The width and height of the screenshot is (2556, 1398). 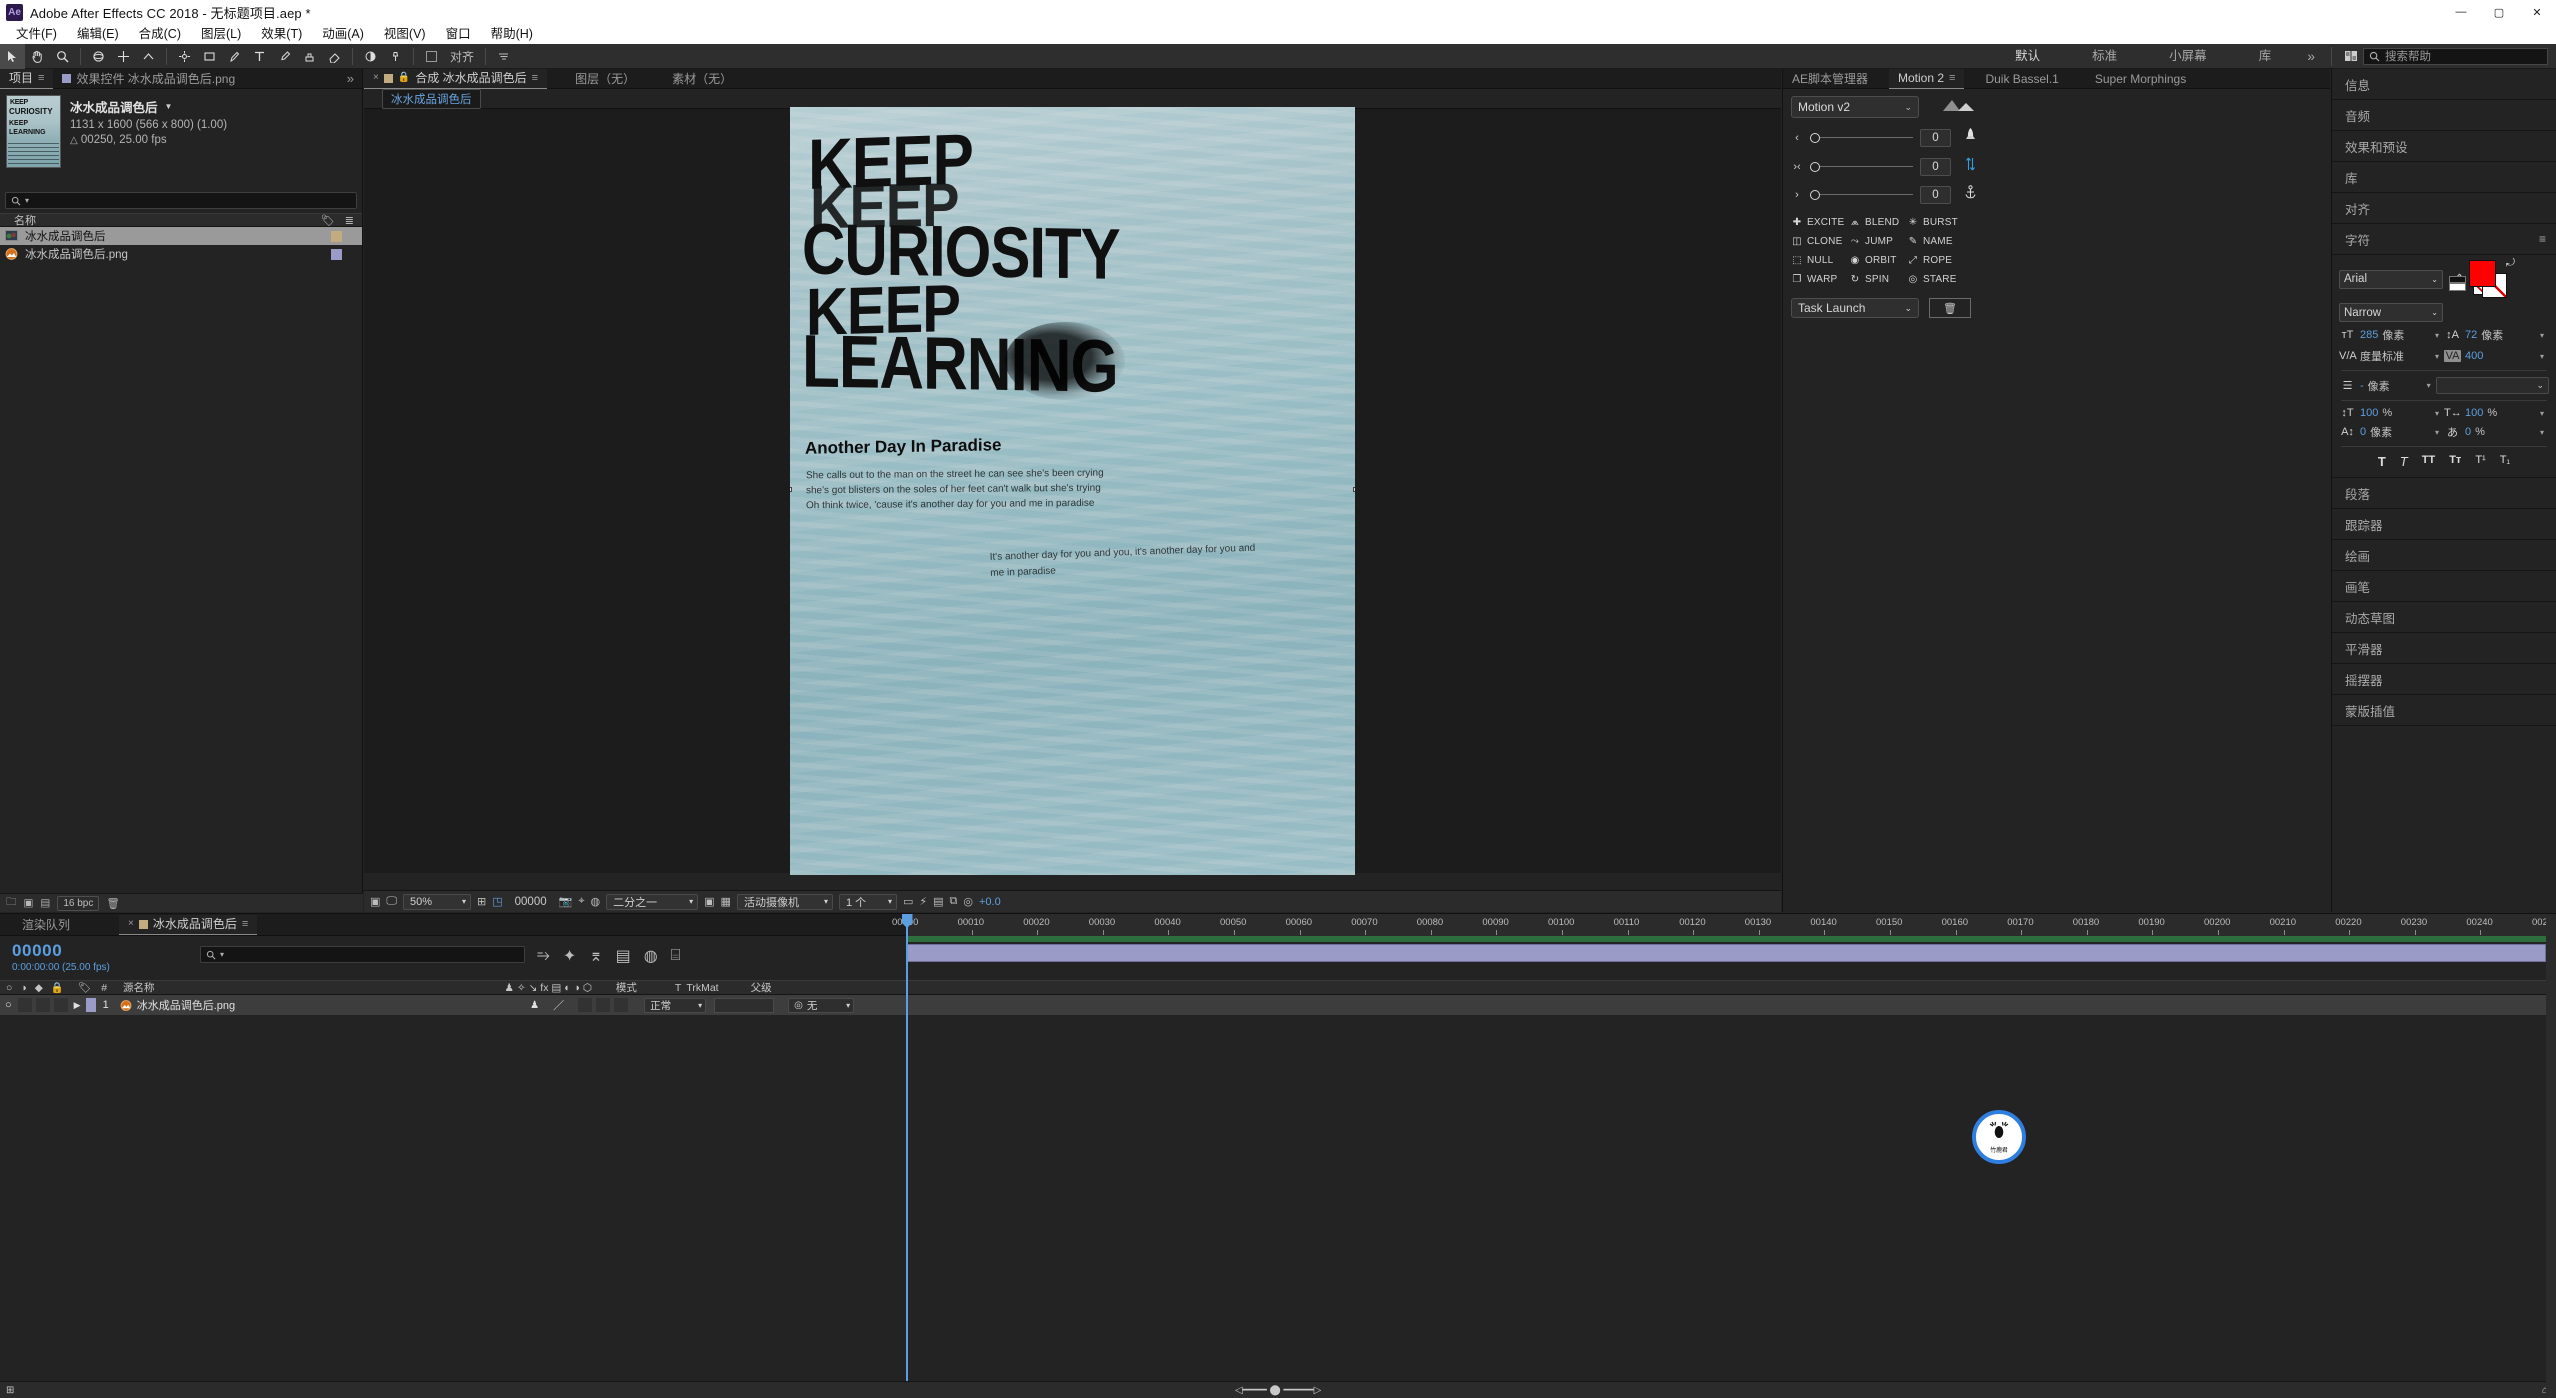 What do you see at coordinates (2496, 335) in the screenshot?
I see `leading-field: ↕A 72 像素 ▾` at bounding box center [2496, 335].